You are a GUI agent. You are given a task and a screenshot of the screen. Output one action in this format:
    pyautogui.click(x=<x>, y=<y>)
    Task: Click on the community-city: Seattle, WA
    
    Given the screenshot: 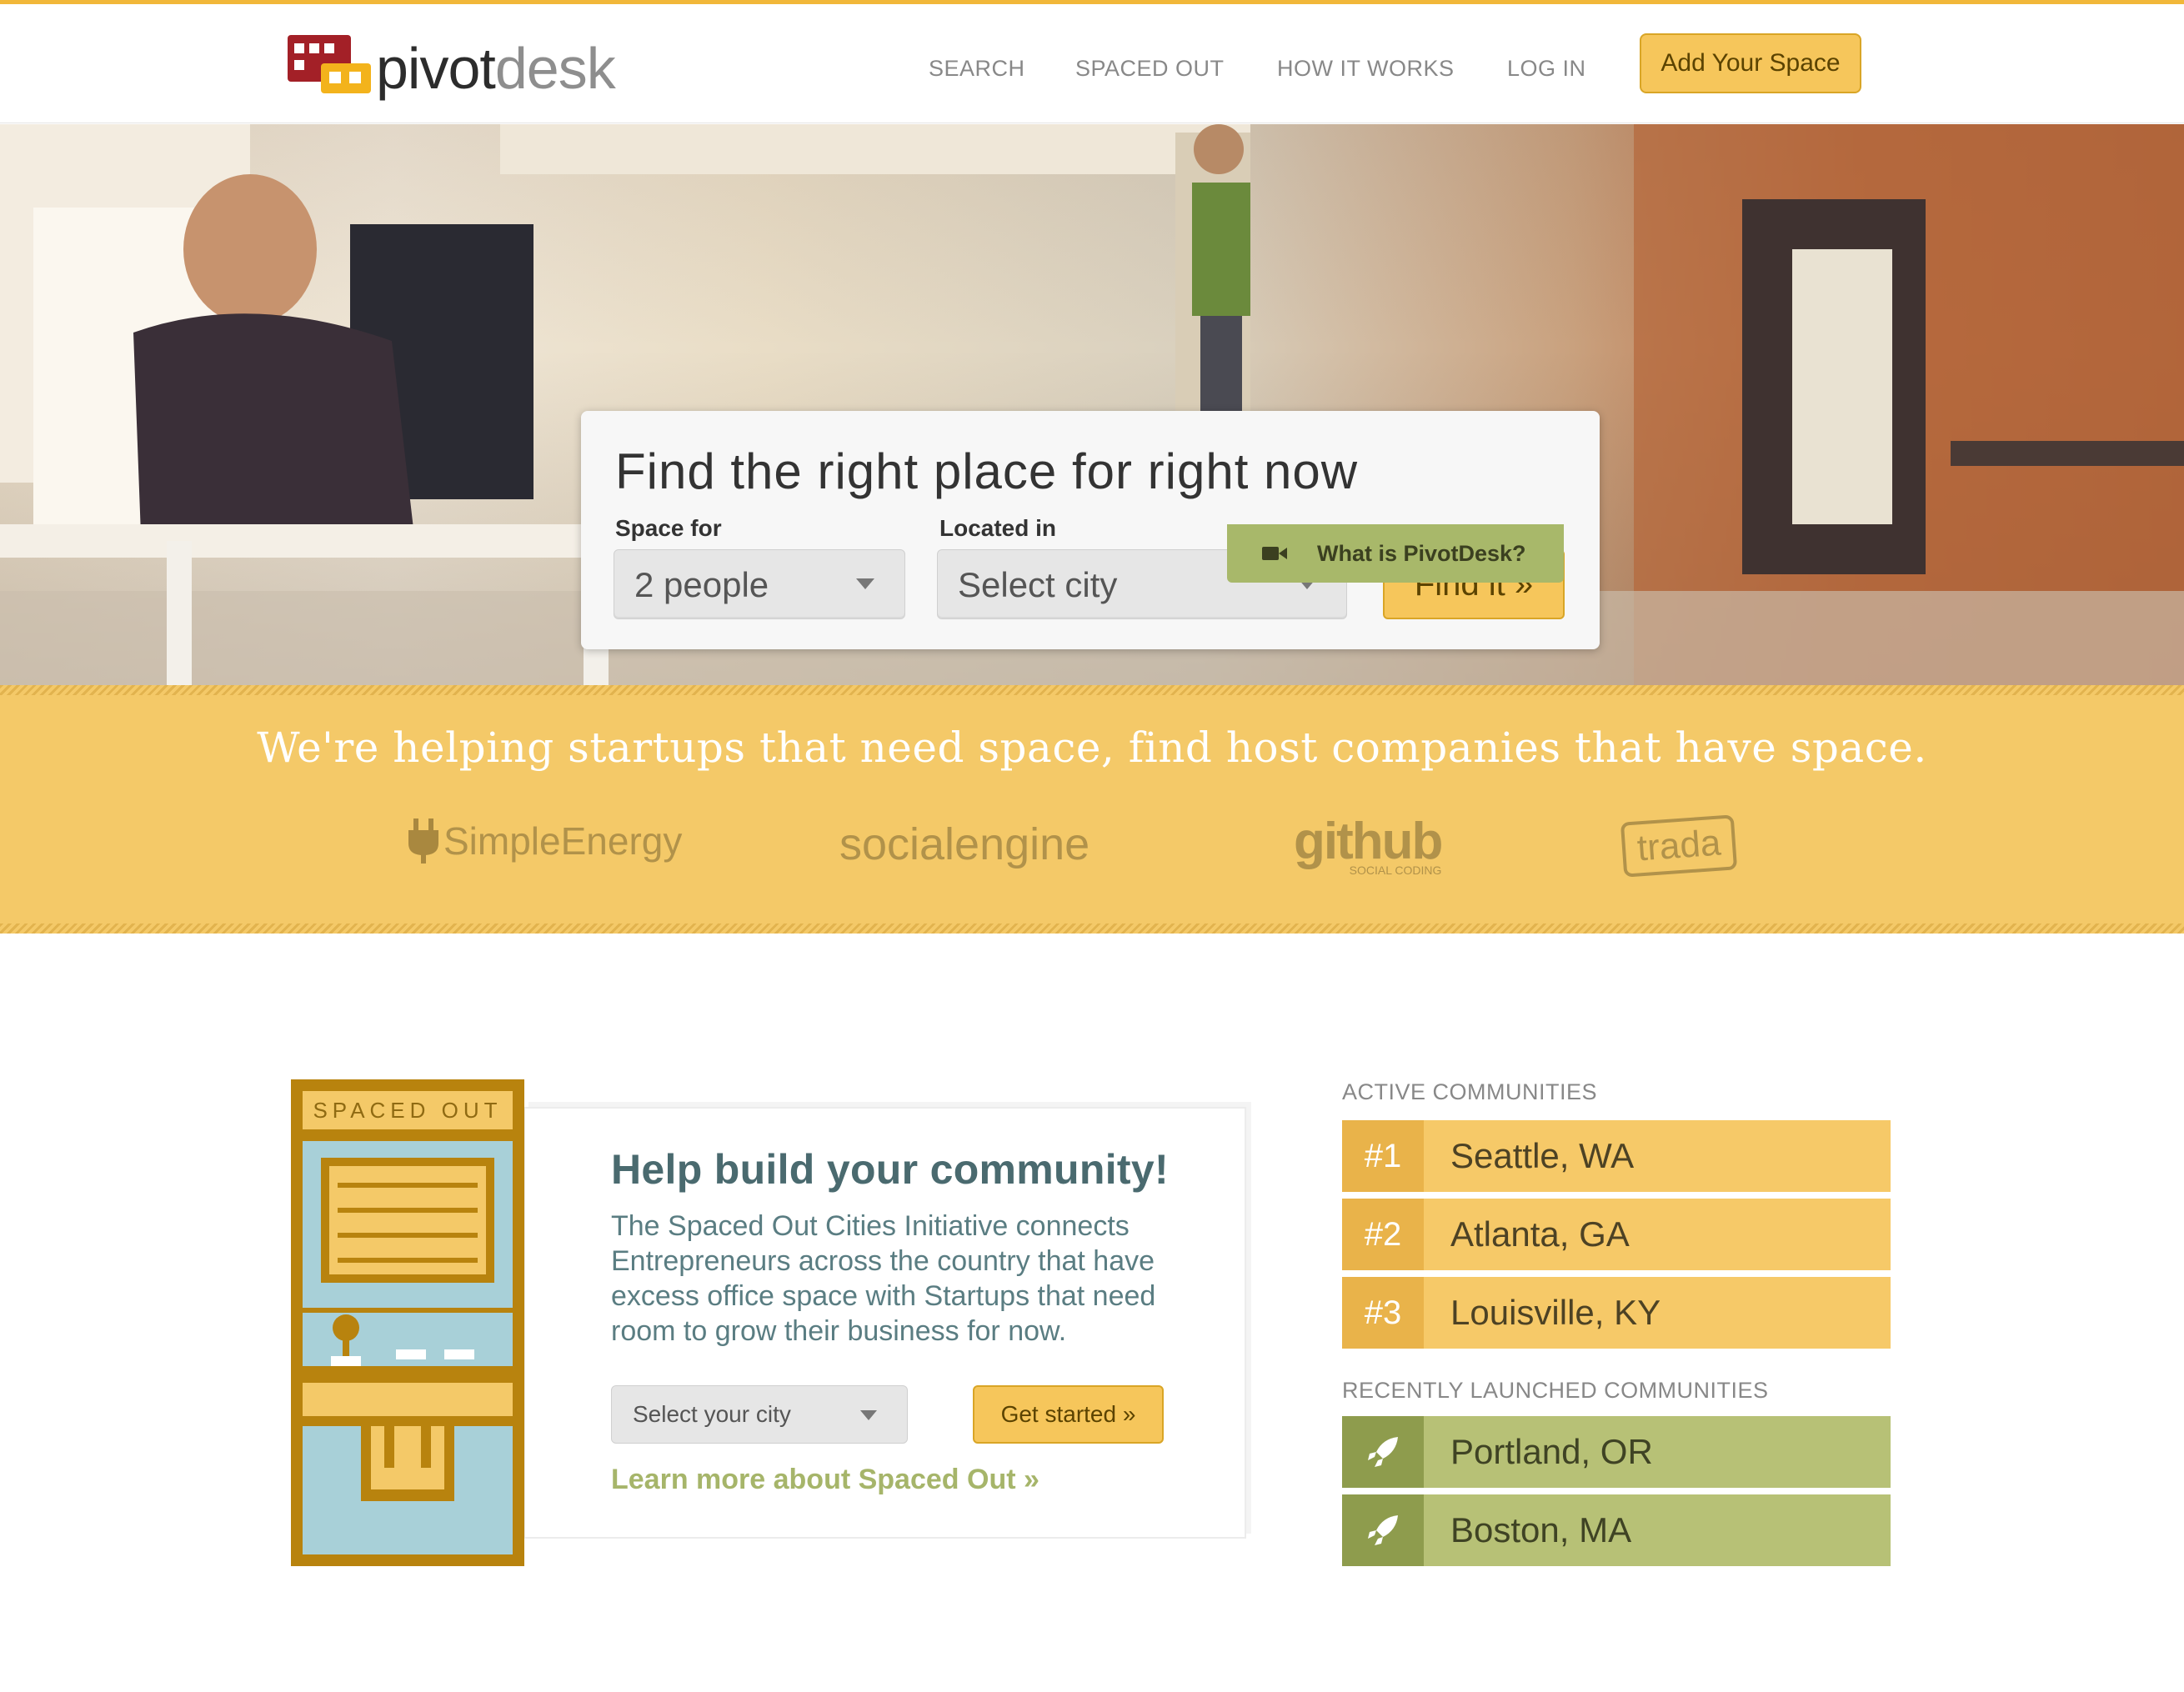 What is the action you would take?
    pyautogui.click(x=1657, y=1156)
    